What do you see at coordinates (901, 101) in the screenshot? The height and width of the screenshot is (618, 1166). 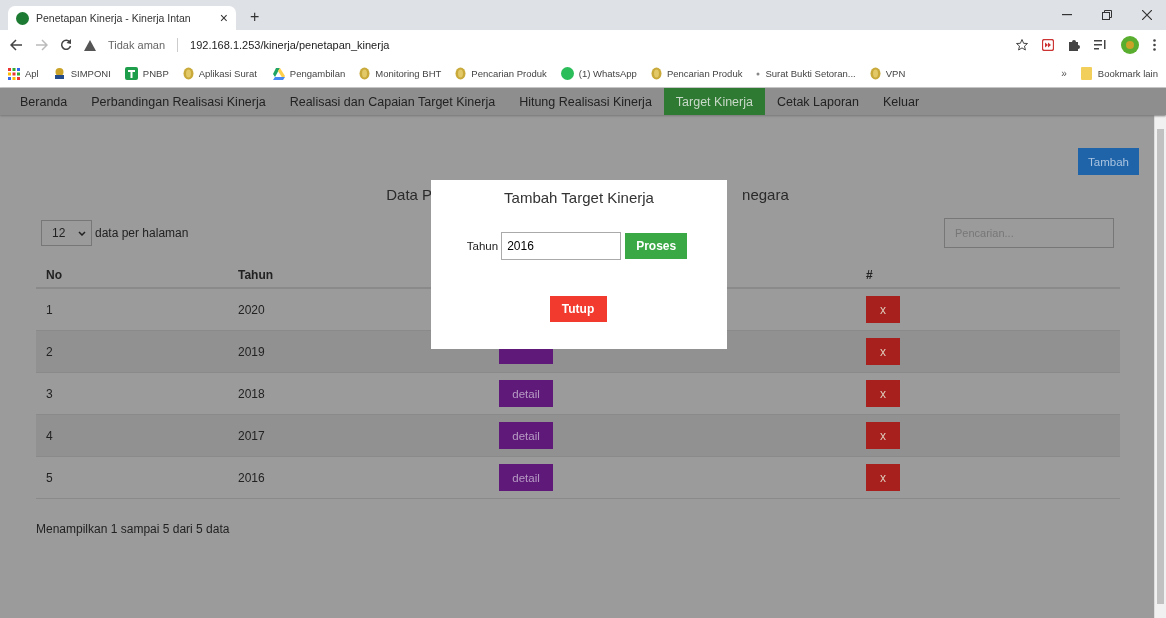 I see `nav-tab: Keluar` at bounding box center [901, 101].